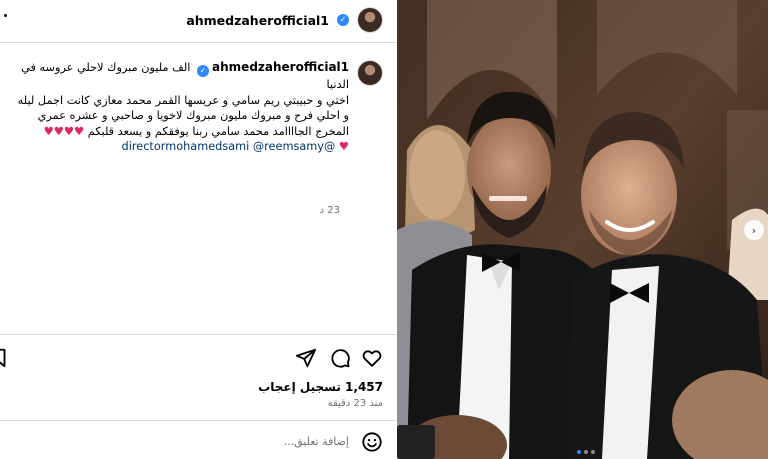 Image resolution: width=768 pixels, height=459 pixels. Describe the element at coordinates (355, 403) in the screenshot. I see `post-time: منذ 23 دقيقة` at that location.